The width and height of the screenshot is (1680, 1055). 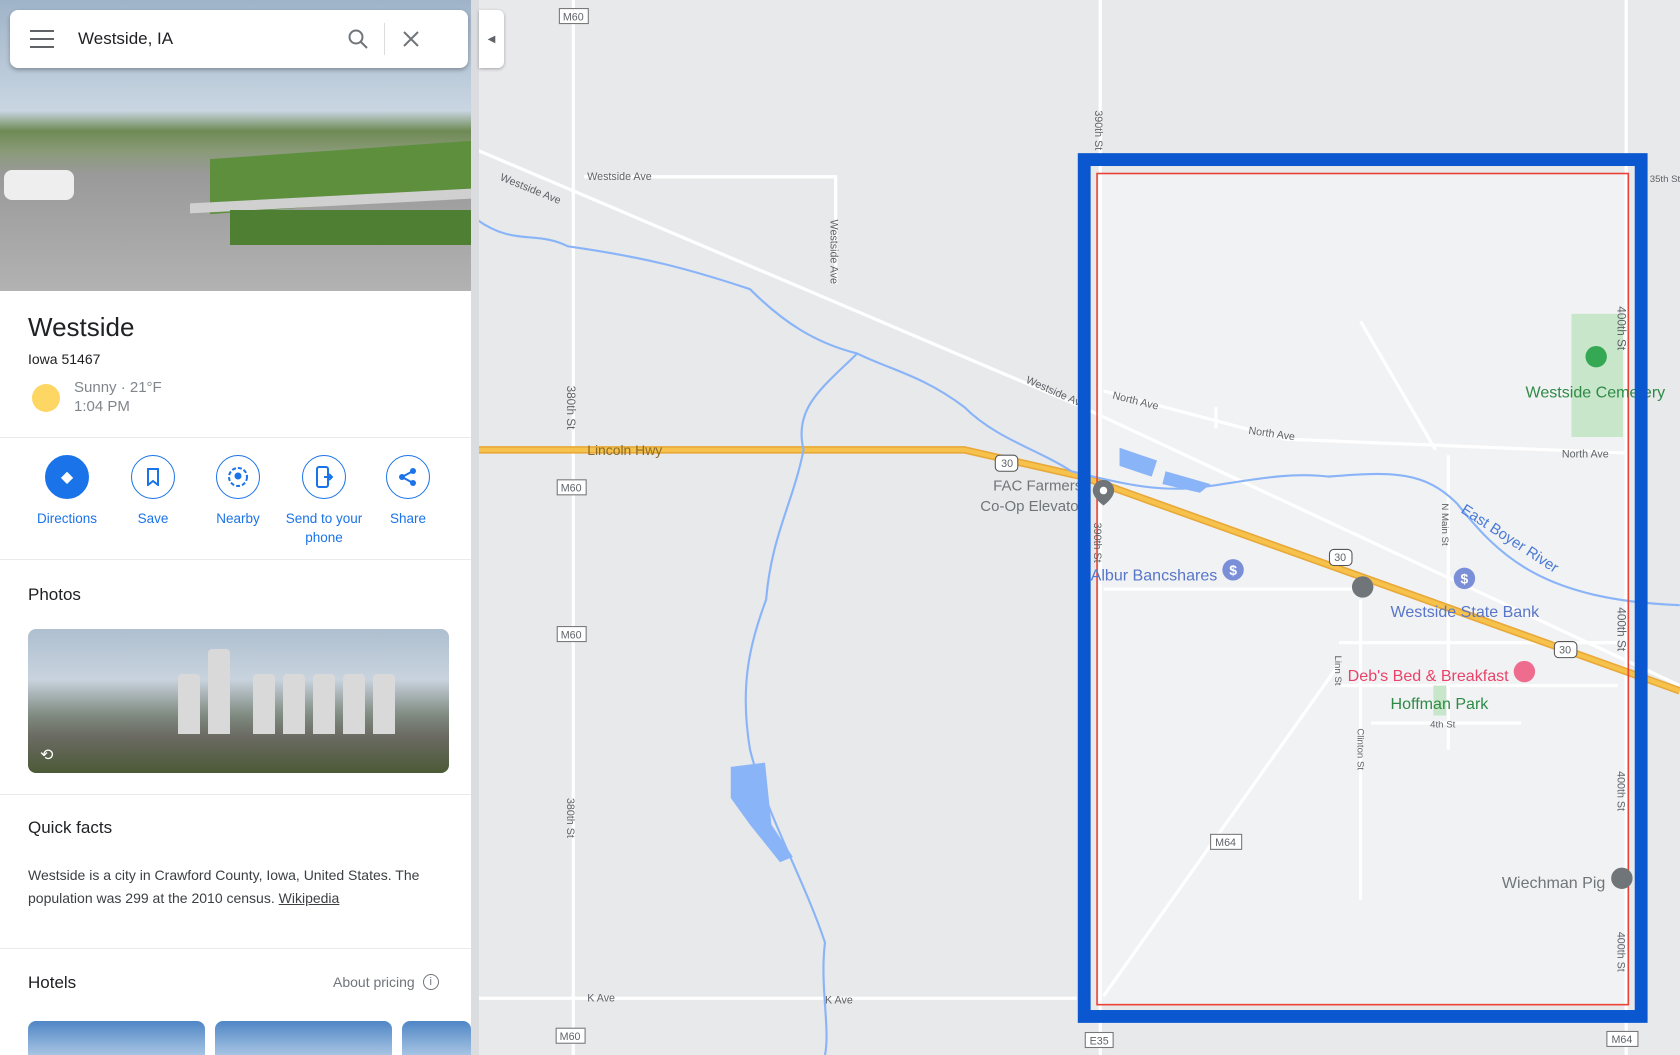 I want to click on close-icon, so click(x=411, y=39).